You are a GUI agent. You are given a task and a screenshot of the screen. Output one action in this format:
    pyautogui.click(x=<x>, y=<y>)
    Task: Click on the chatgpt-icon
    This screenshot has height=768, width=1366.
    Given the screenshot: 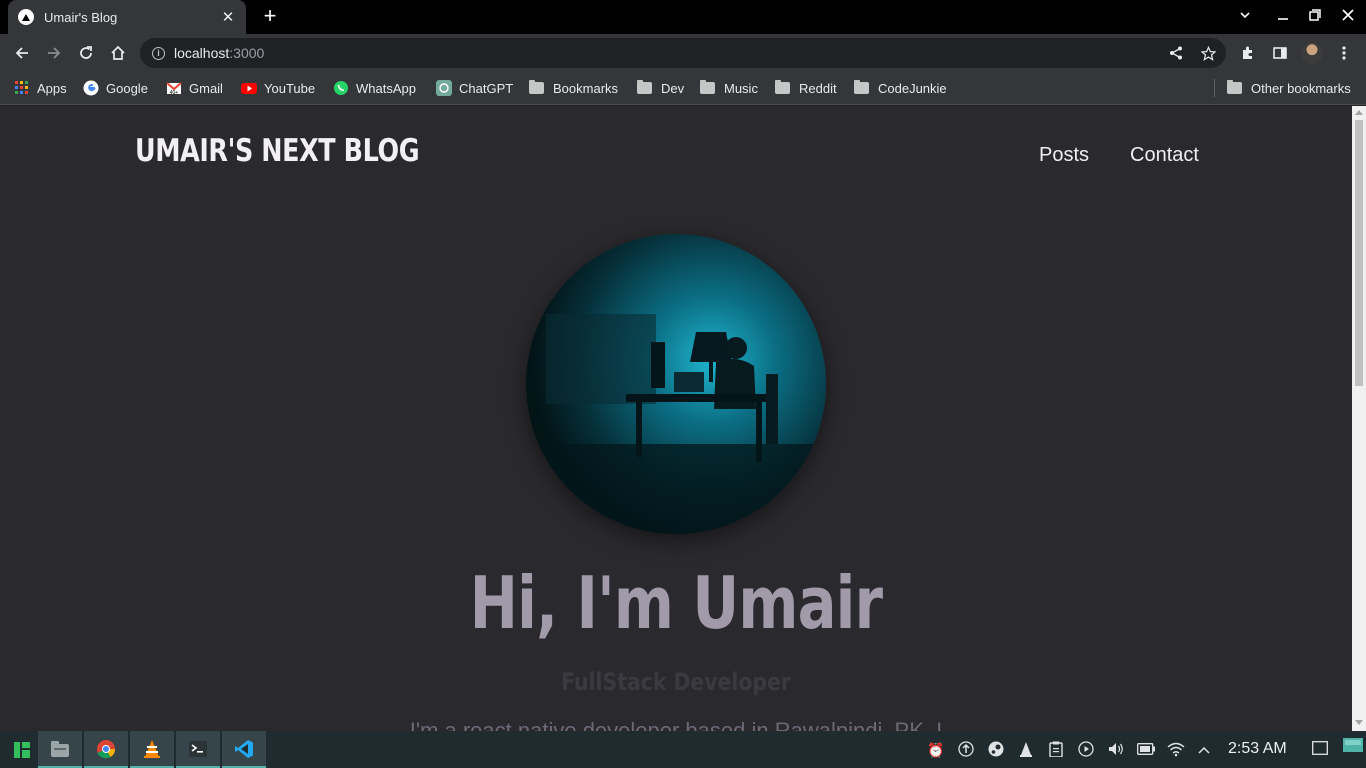 What is the action you would take?
    pyautogui.click(x=444, y=88)
    